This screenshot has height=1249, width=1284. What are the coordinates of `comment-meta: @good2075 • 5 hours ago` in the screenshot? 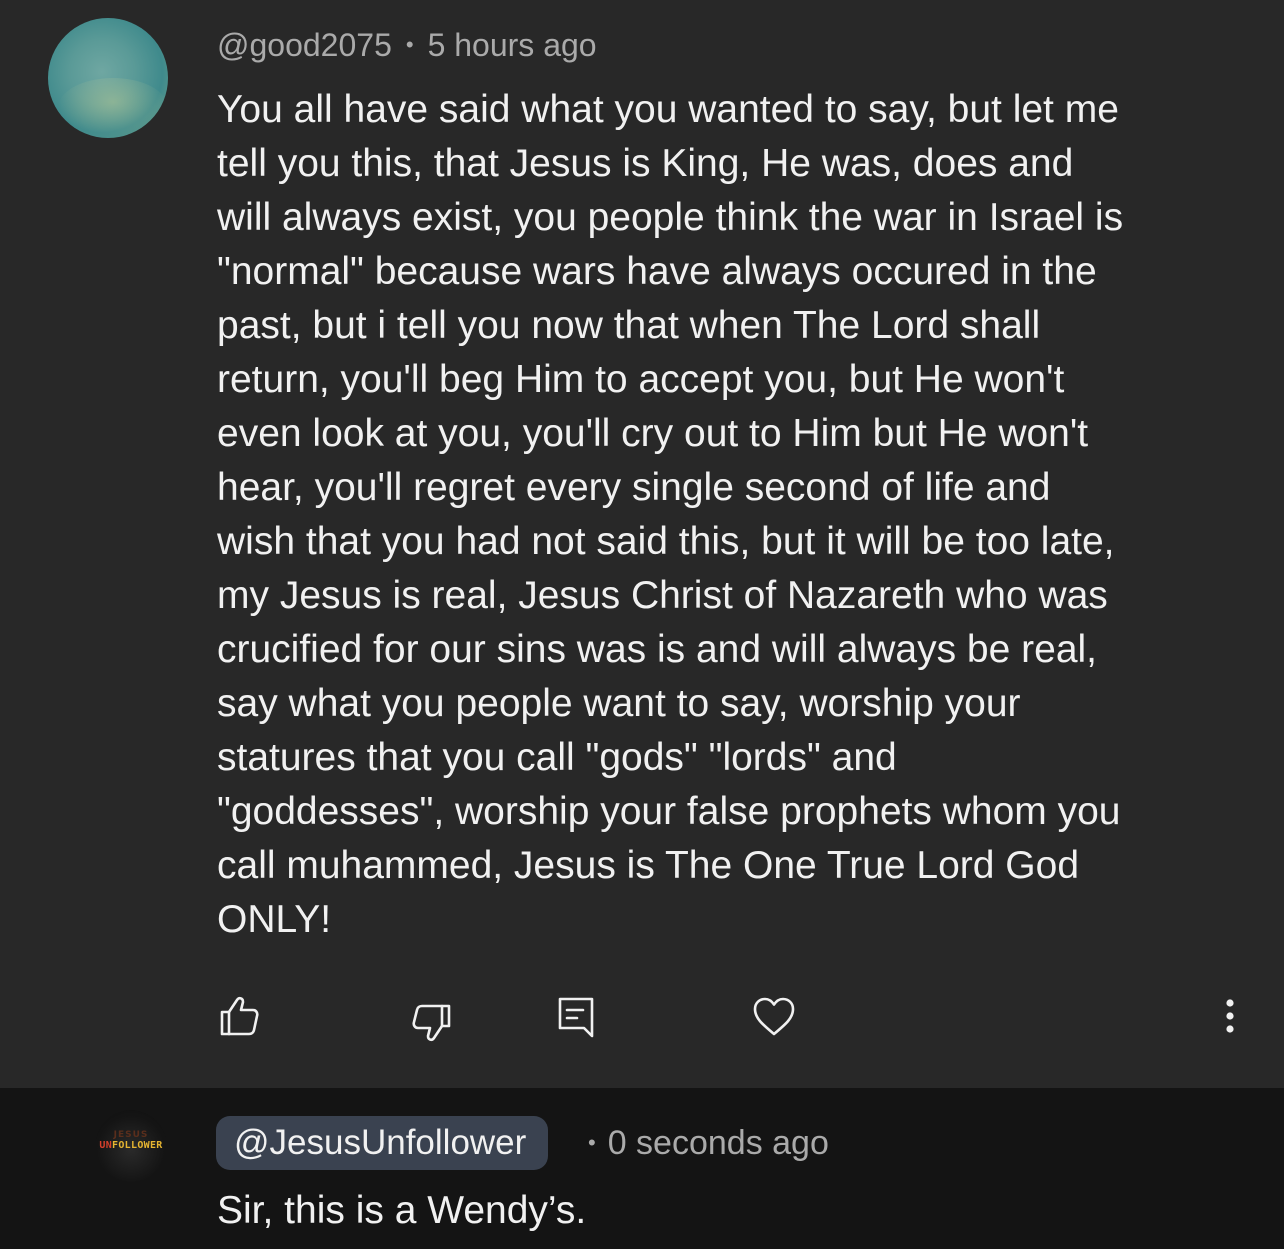 It's located at (407, 45).